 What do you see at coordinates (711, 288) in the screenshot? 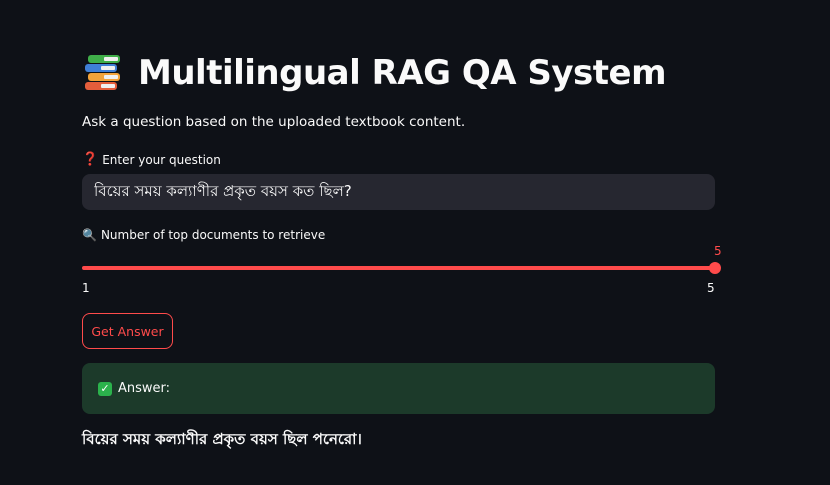
I see `slider-max-label: 5` at bounding box center [711, 288].